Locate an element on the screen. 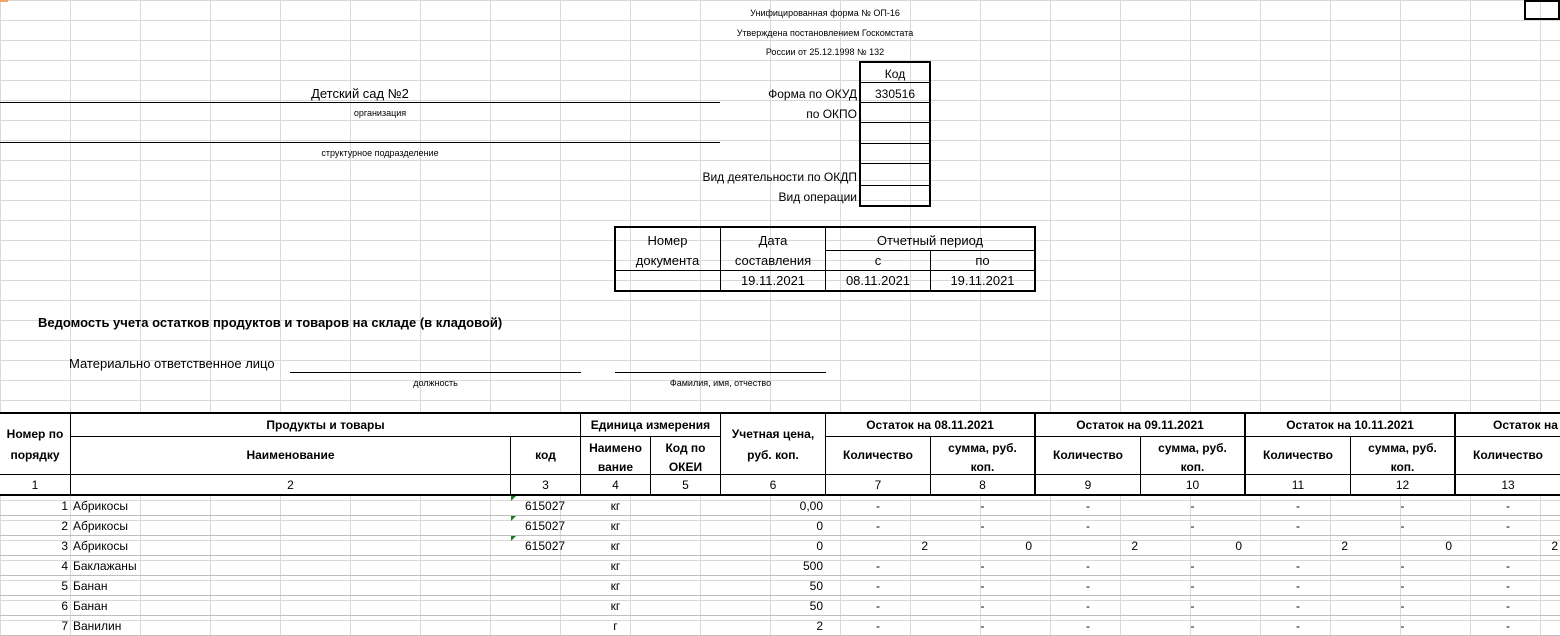 The image size is (1560, 636). price-header-2: руб. коп. is located at coordinates (773, 455).